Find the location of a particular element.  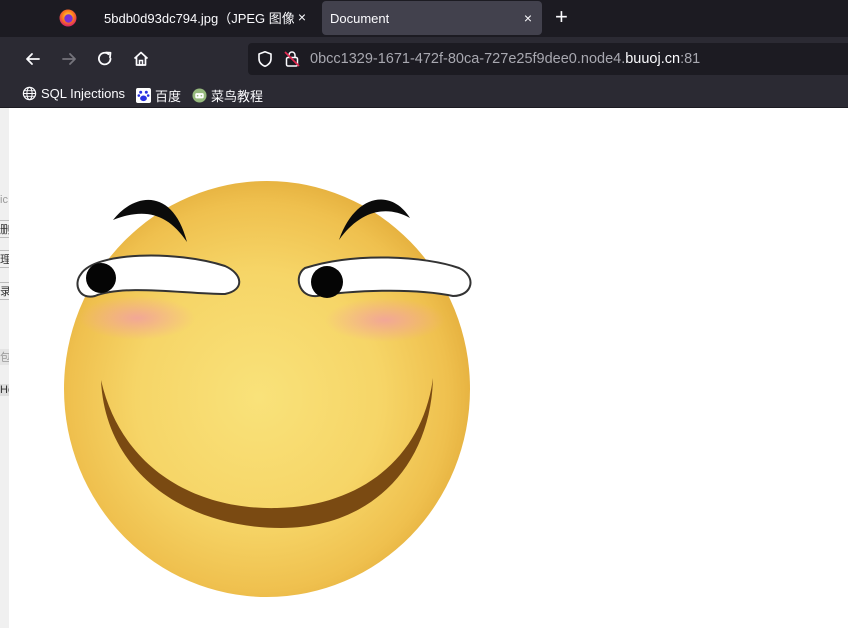

edge-glyph: He is located at coordinates (4, 390).